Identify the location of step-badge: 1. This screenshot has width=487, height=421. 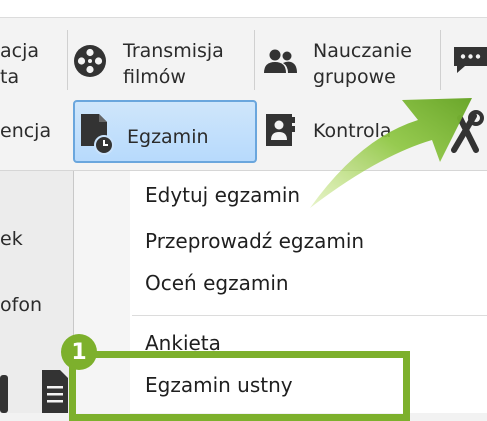
(79, 352).